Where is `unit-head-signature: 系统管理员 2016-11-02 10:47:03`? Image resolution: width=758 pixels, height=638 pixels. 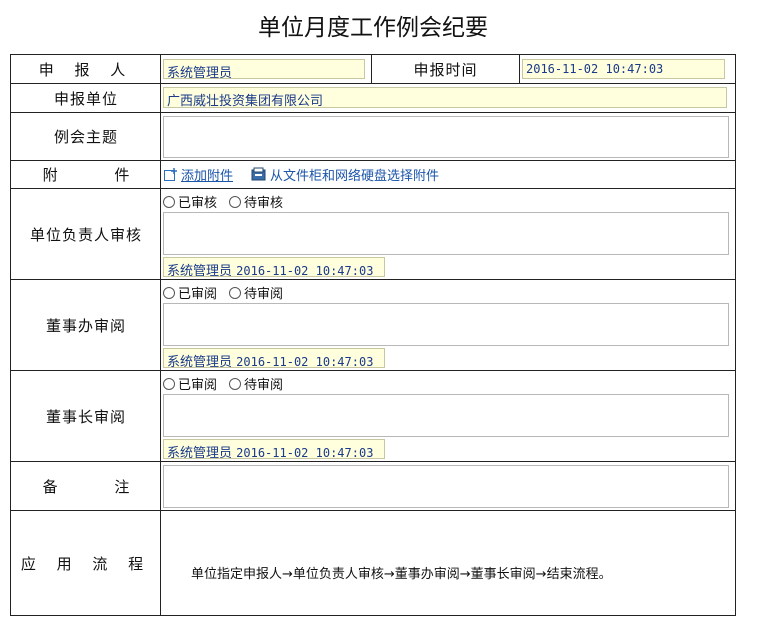
unit-head-signature: 系统管理员 2016-11-02 10:47:03 is located at coordinates (274, 267).